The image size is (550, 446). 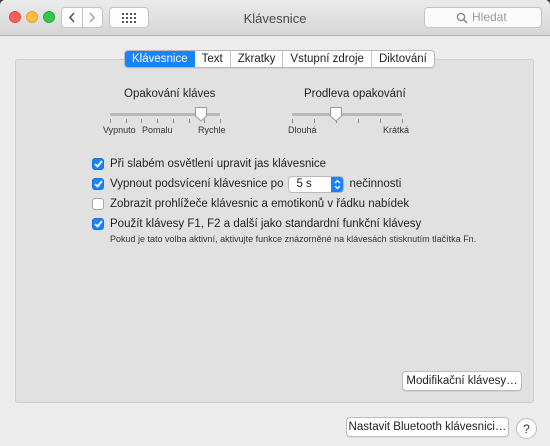 I want to click on tab-dictation: Diktování, so click(x=402, y=59).